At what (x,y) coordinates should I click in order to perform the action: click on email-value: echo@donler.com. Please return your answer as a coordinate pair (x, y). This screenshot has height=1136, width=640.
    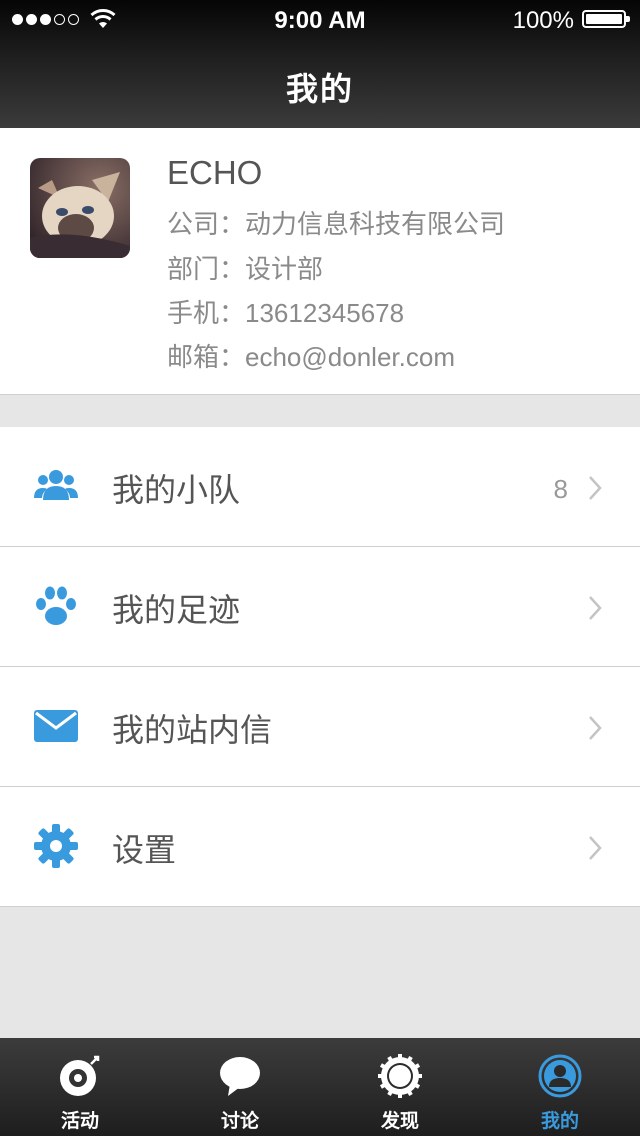
    Looking at the image, I should click on (350, 357).